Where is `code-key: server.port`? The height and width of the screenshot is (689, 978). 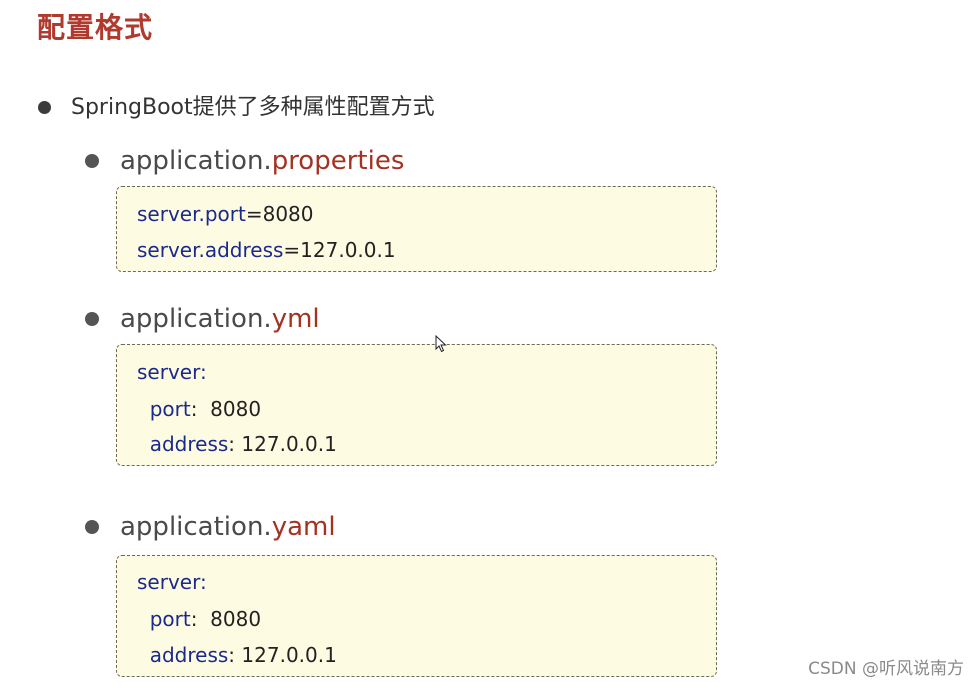 code-key: server.port is located at coordinates (191, 214).